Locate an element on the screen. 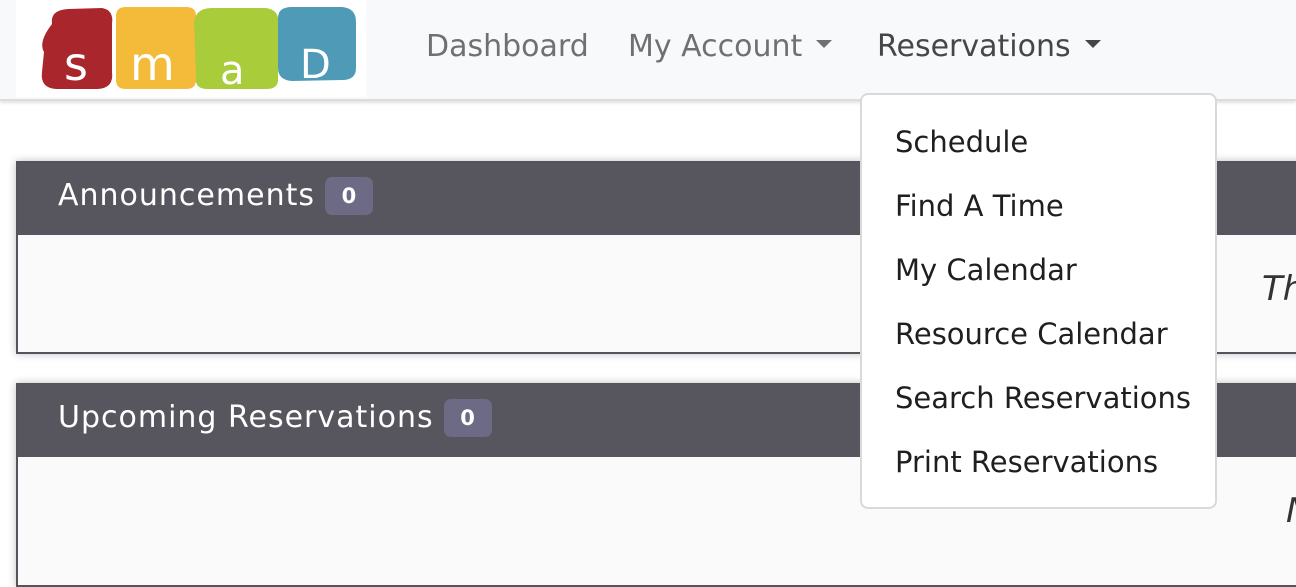 The image size is (1296, 587). menu-item-resource-calendar: Resource Calendar is located at coordinates (1031, 334).